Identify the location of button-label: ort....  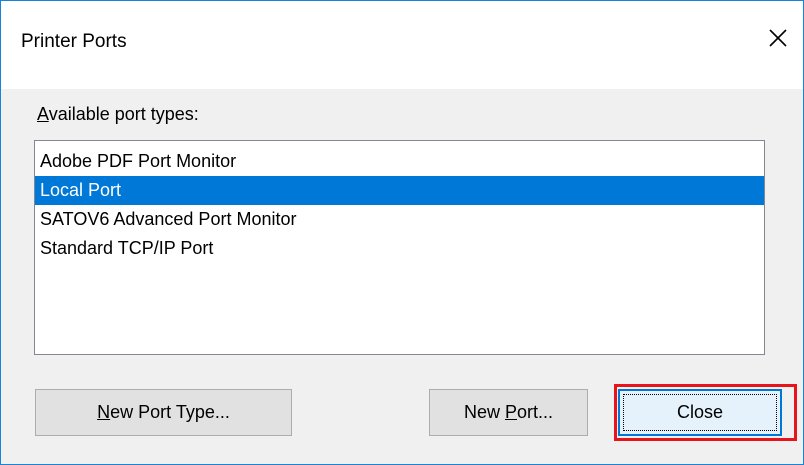
(535, 412).